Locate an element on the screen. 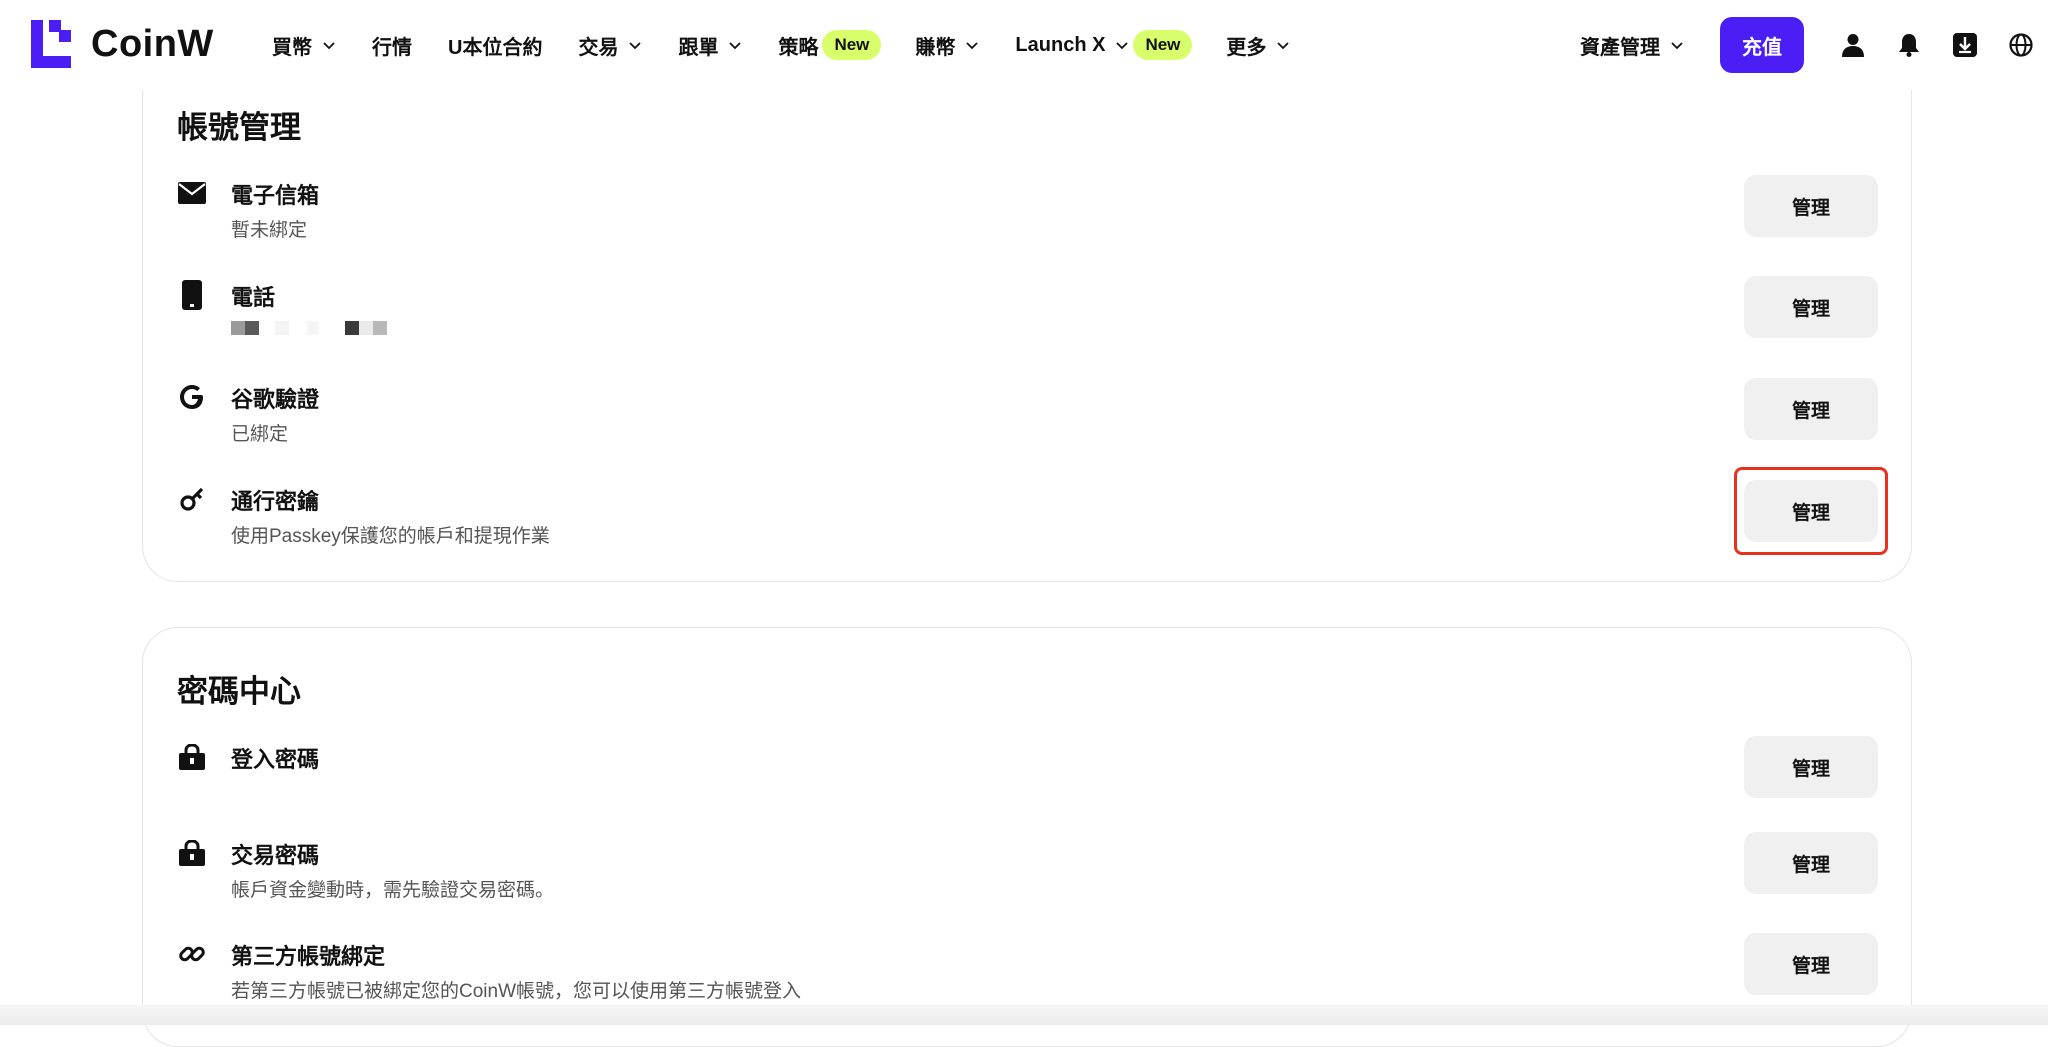  account-row-email: 電子信箱 暫未綁定 is located at coordinates (1027, 219).